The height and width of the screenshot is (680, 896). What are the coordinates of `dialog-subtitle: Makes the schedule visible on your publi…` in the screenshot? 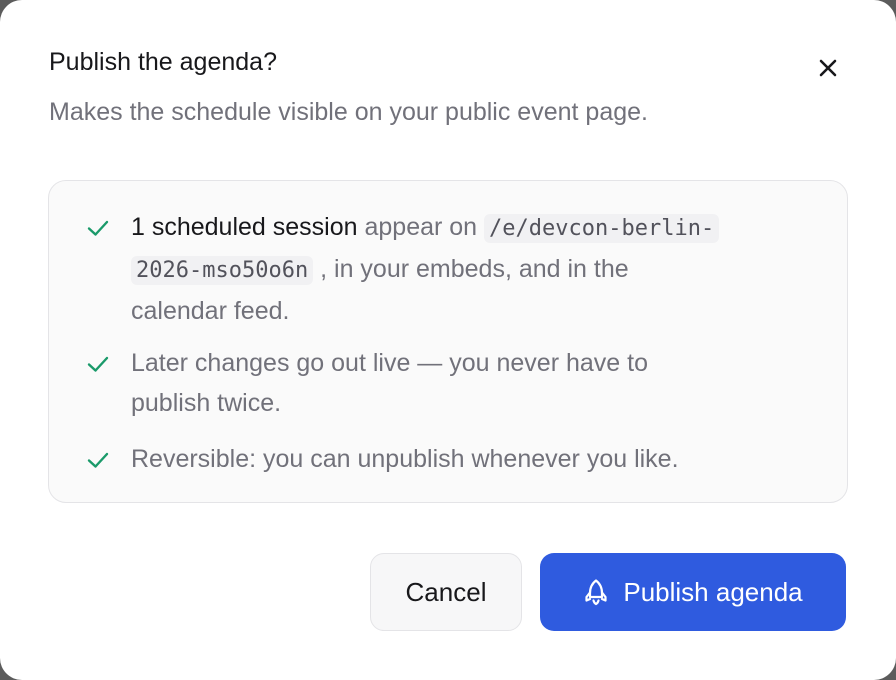 It's located at (348, 112).